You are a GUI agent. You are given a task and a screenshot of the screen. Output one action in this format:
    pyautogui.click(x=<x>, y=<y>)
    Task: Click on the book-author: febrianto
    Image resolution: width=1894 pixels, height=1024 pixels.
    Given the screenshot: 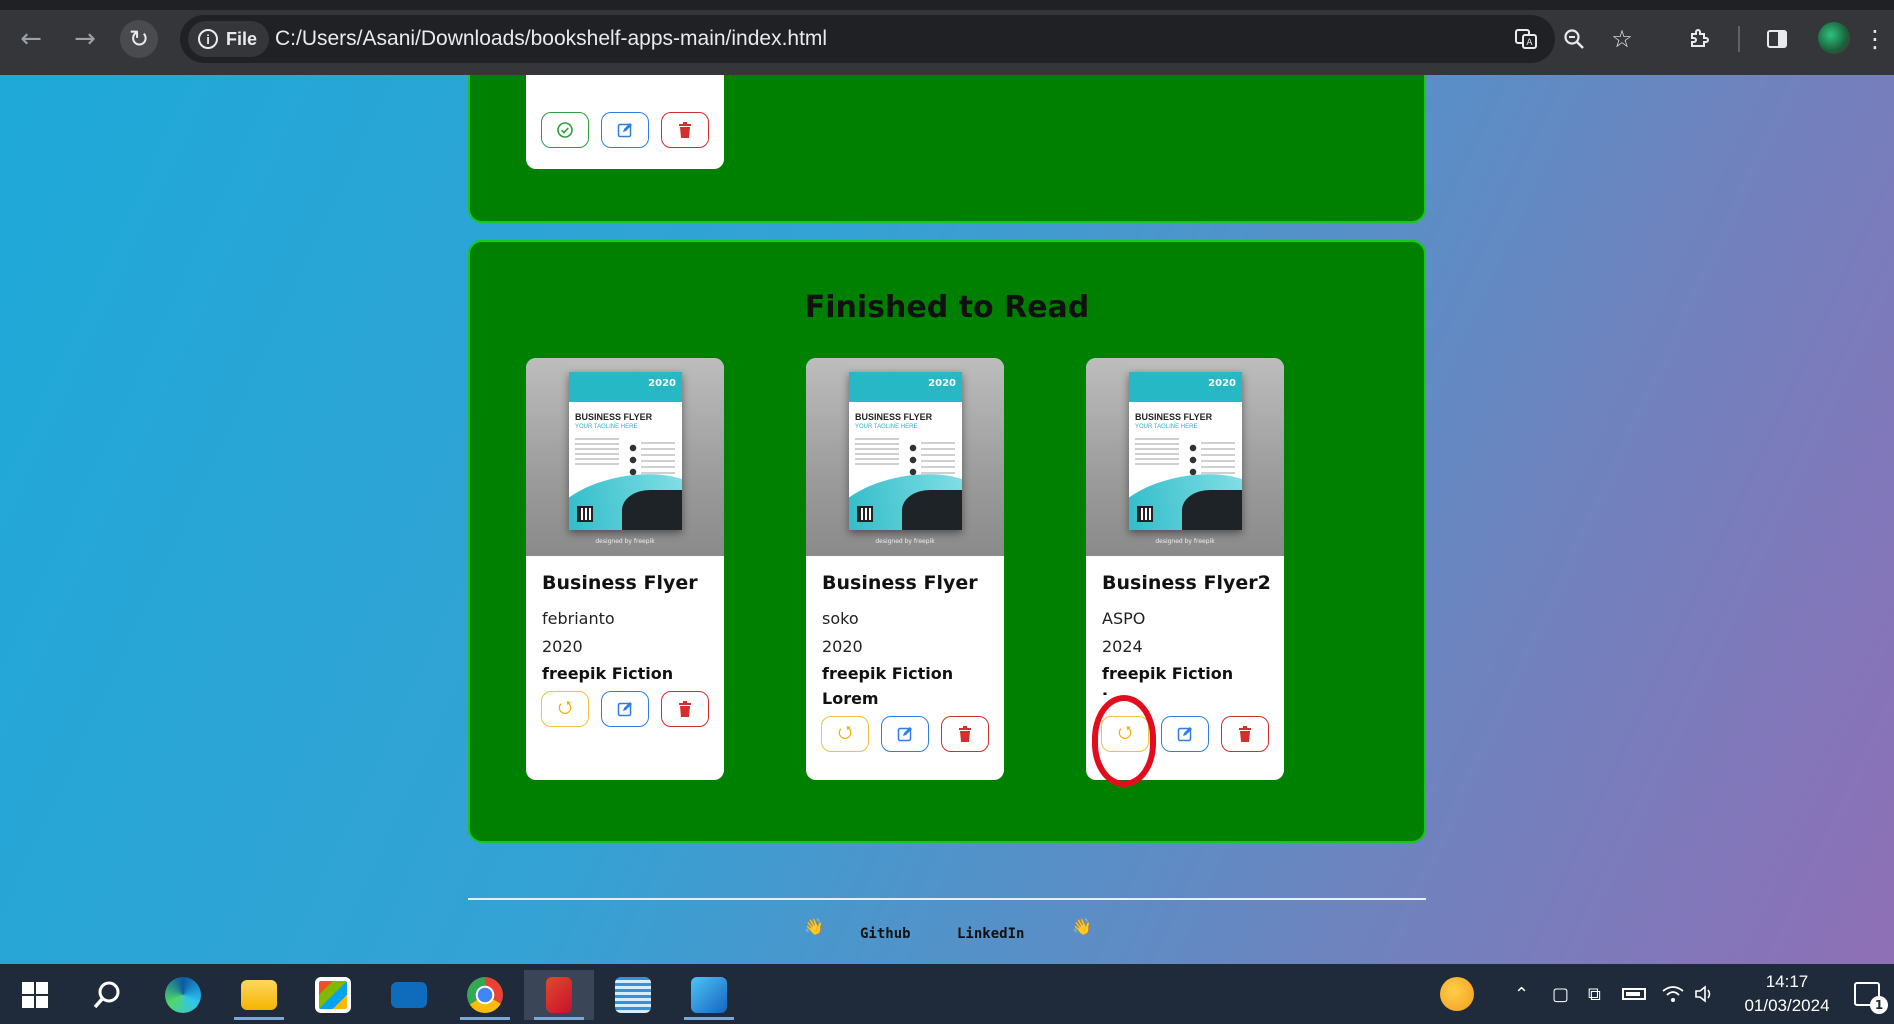 What is the action you would take?
    pyautogui.click(x=578, y=618)
    